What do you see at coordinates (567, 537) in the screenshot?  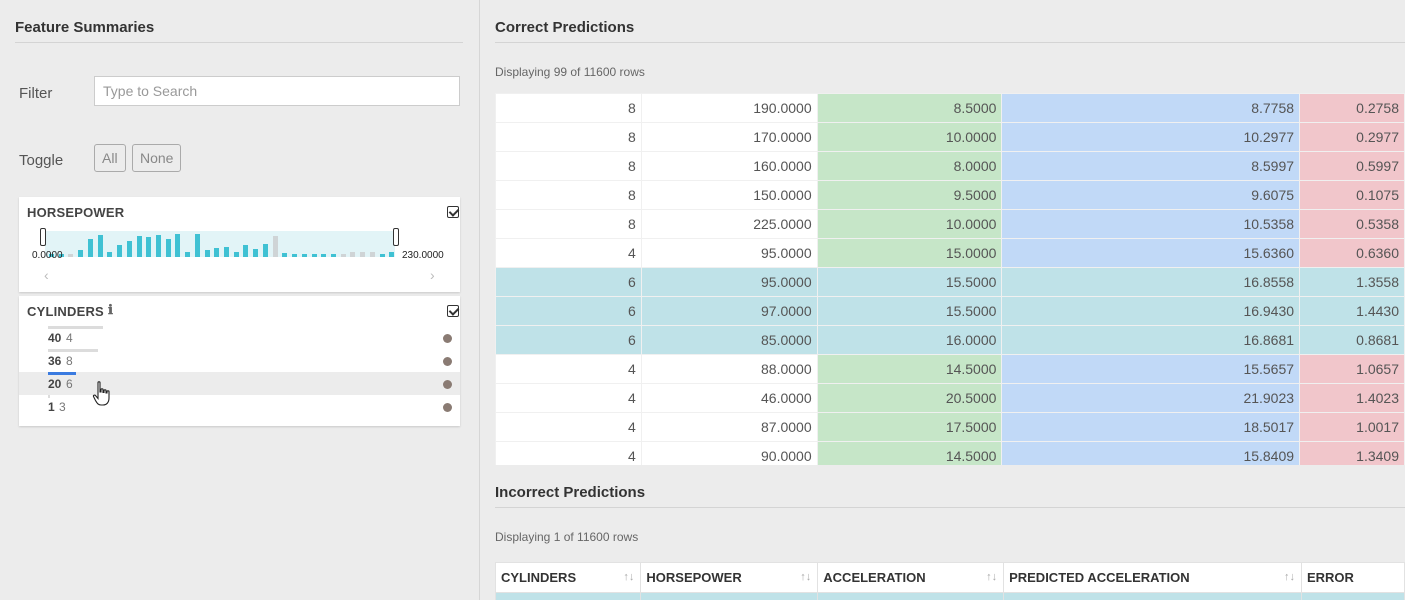 I see `incorrect-row-count: Displaying 1 of 11600 rows` at bounding box center [567, 537].